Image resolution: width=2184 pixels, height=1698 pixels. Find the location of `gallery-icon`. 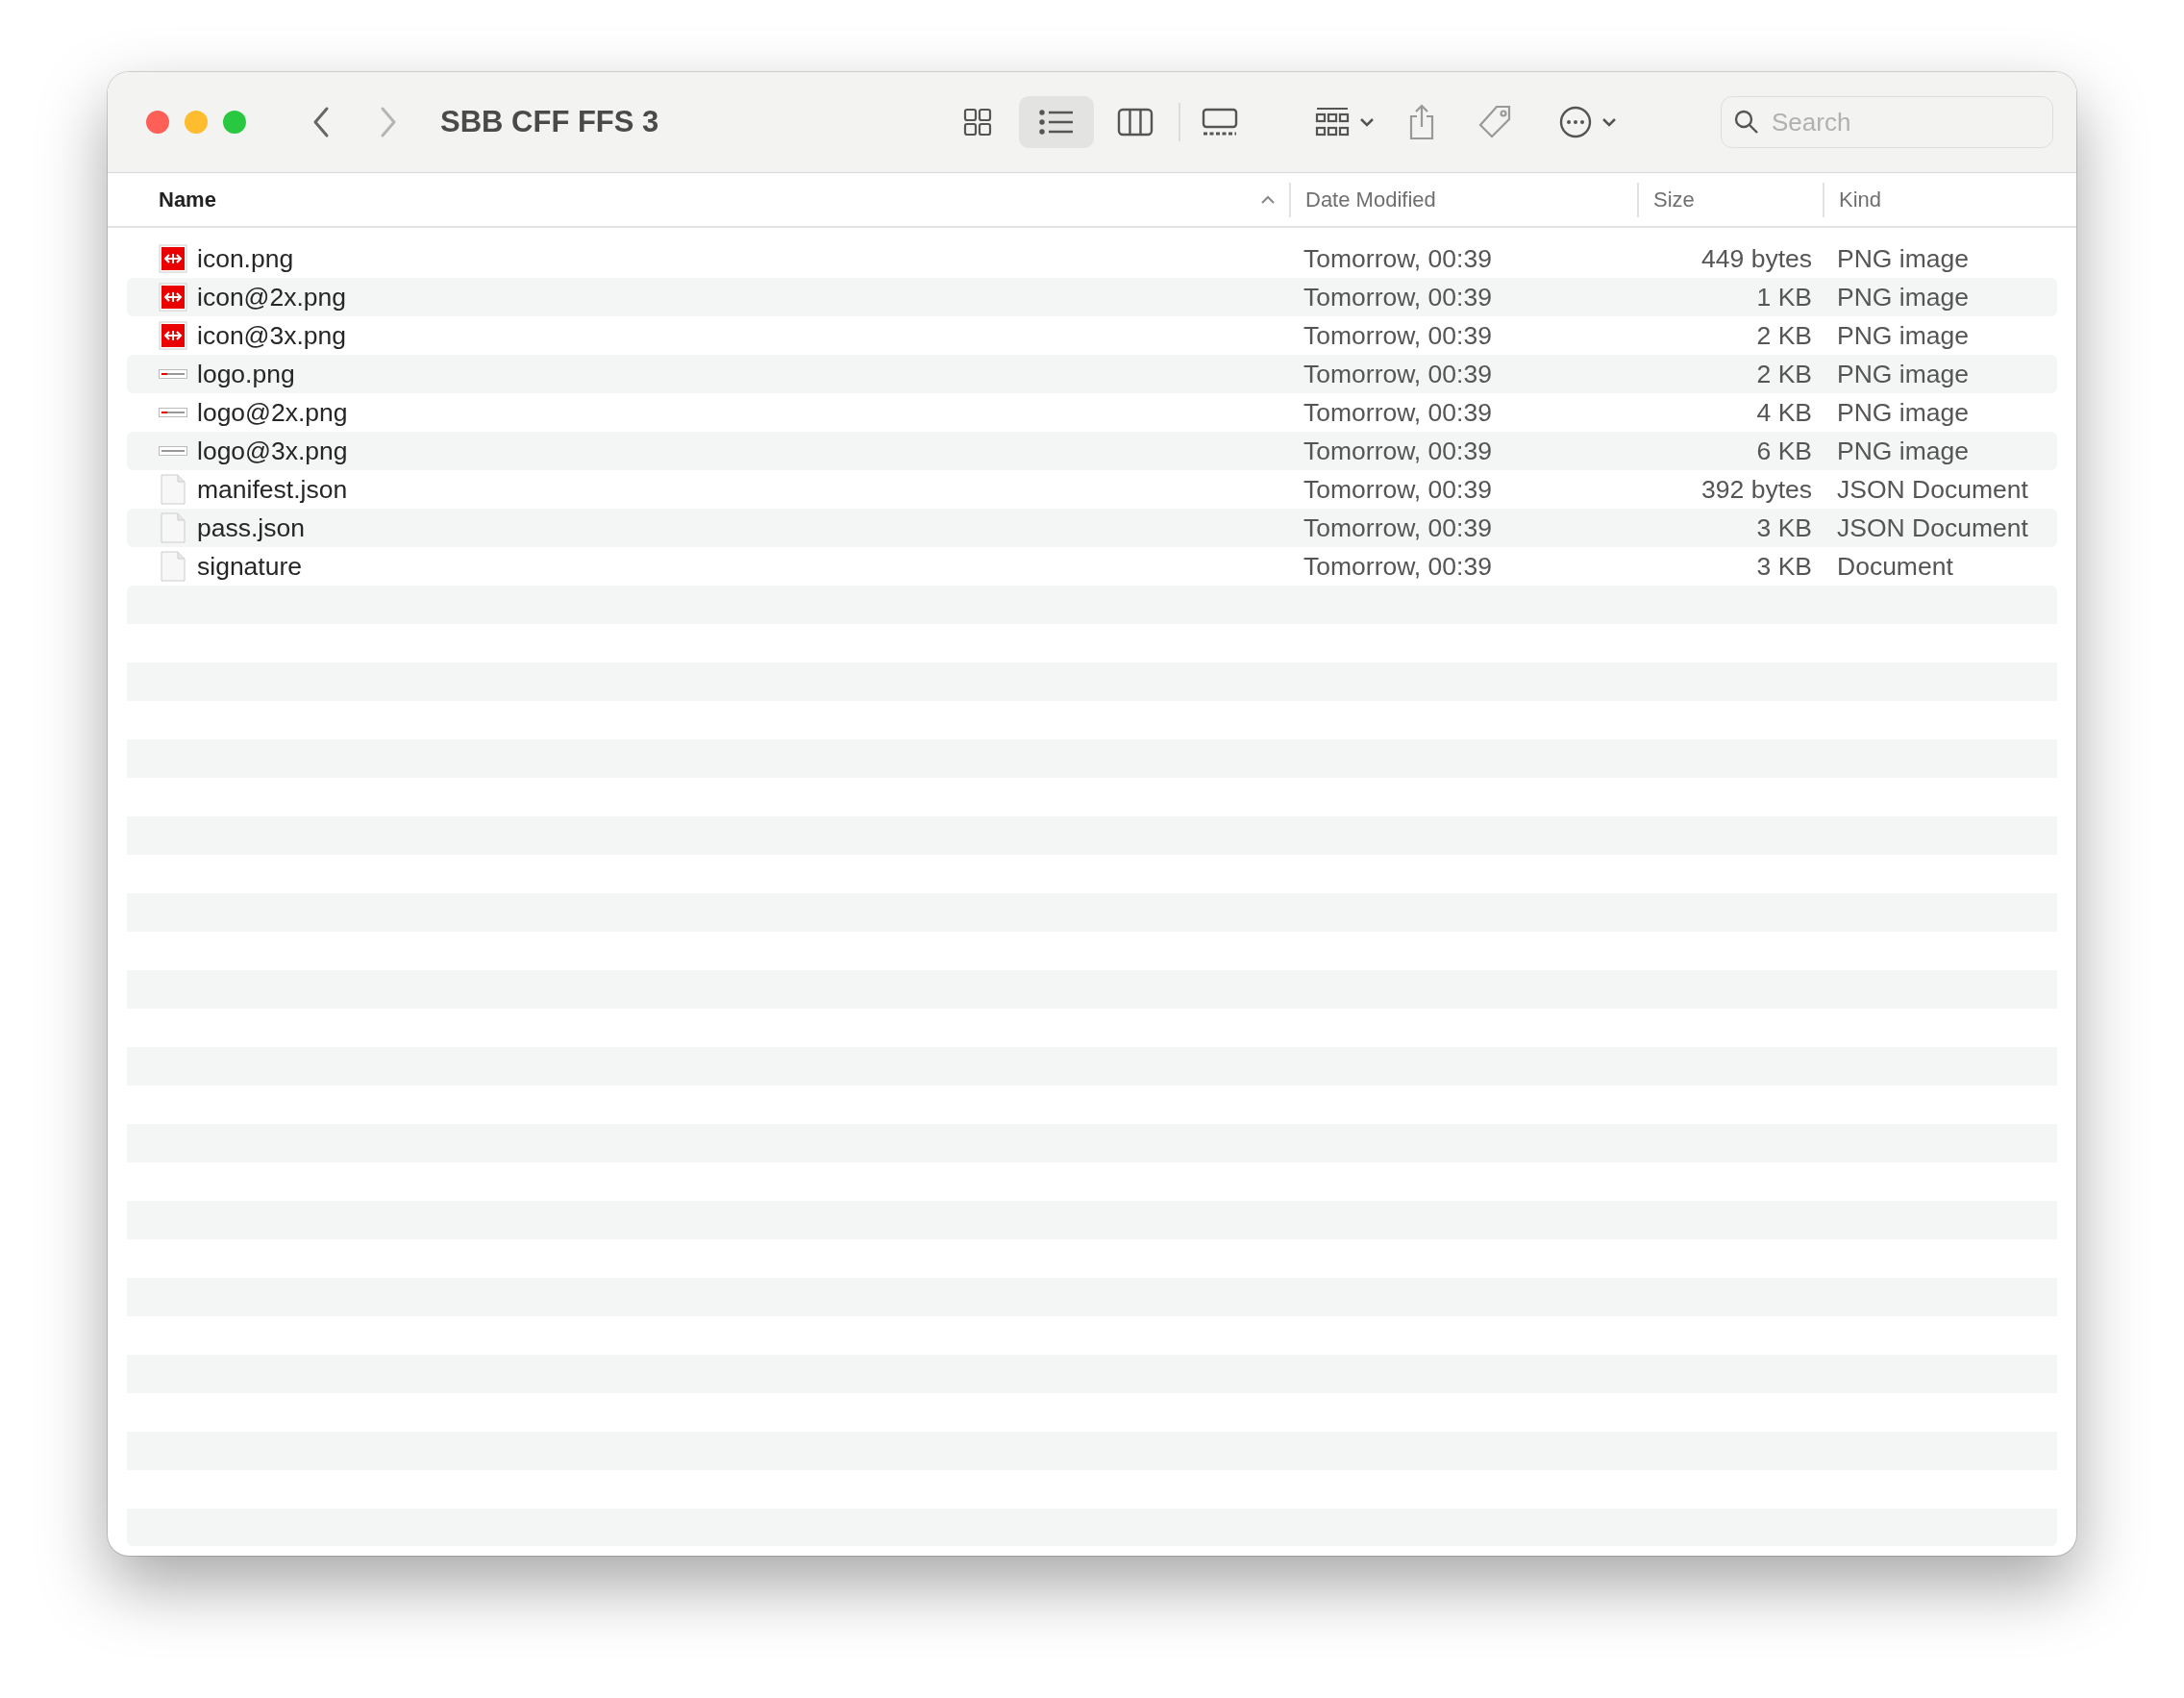

gallery-icon is located at coordinates (1220, 123).